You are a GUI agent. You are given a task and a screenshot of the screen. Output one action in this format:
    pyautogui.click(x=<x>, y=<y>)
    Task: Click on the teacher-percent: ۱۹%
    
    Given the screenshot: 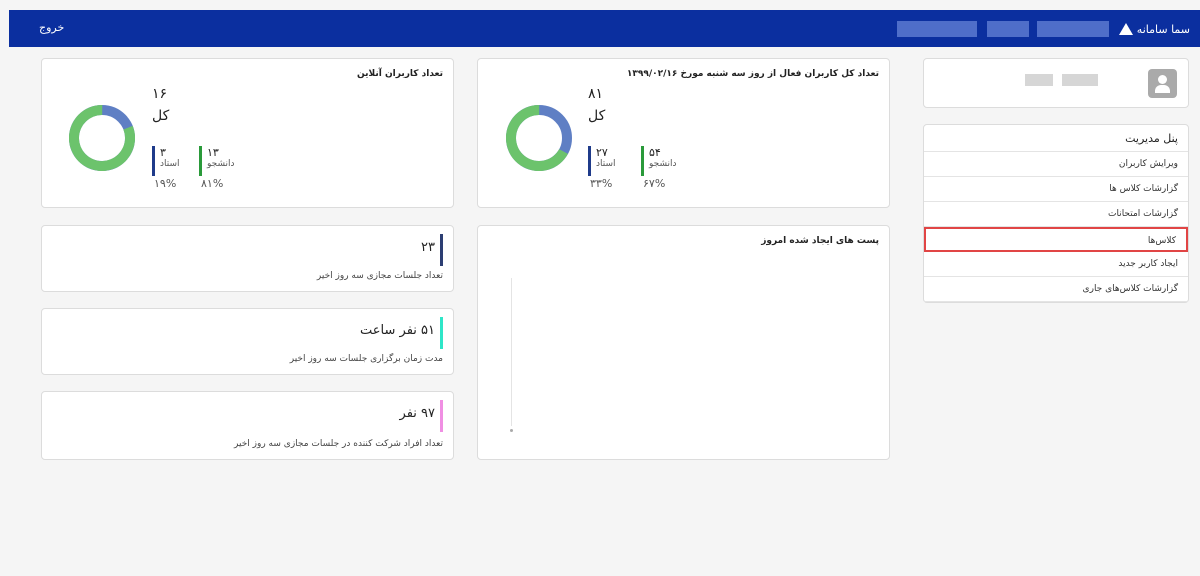 What is the action you would take?
    pyautogui.click(x=165, y=183)
    